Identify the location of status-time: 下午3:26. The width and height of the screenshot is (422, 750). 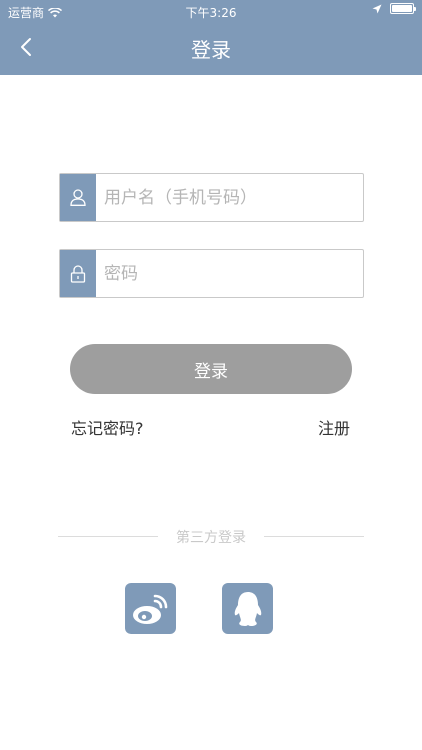
(211, 13).